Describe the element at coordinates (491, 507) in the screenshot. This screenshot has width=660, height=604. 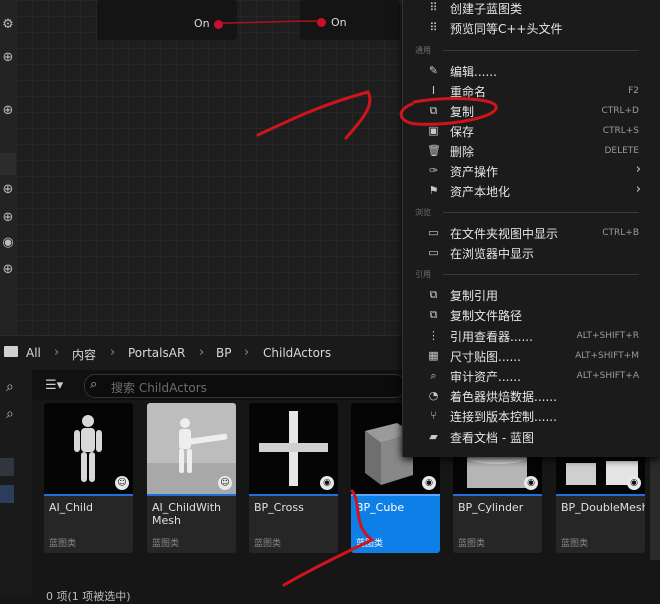
I see `asset-name: BP_Cylinder` at that location.